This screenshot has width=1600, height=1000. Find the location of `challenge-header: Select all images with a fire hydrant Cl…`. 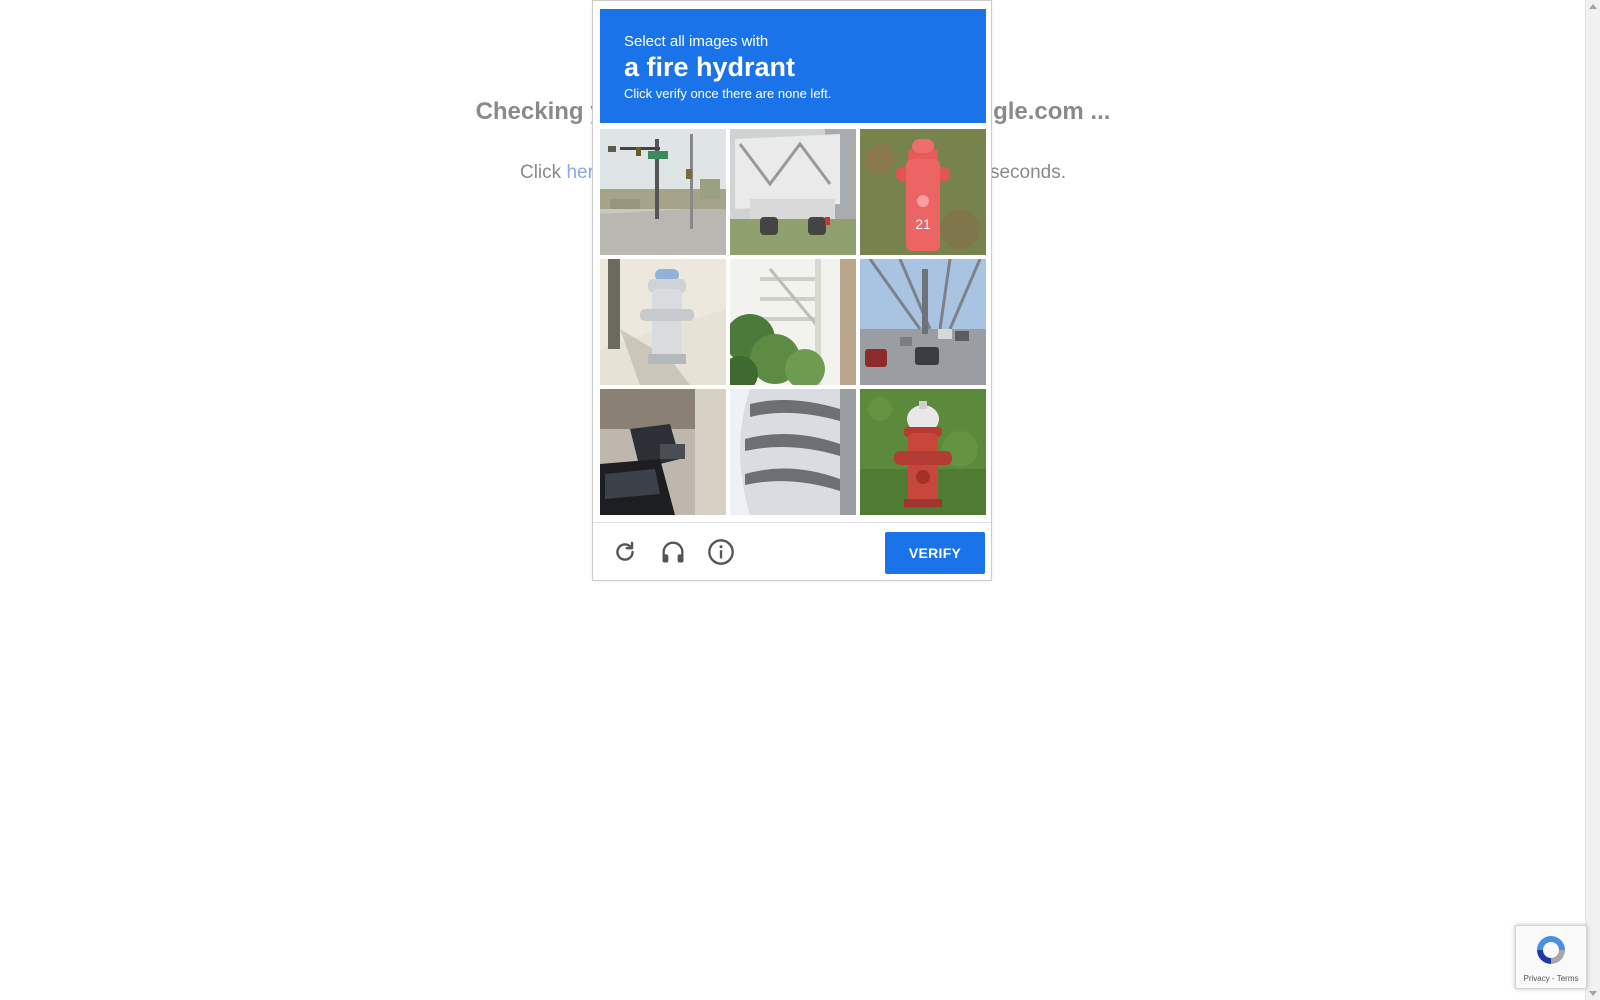

challenge-header: Select all images with a fire hydrant Cl… is located at coordinates (793, 66).